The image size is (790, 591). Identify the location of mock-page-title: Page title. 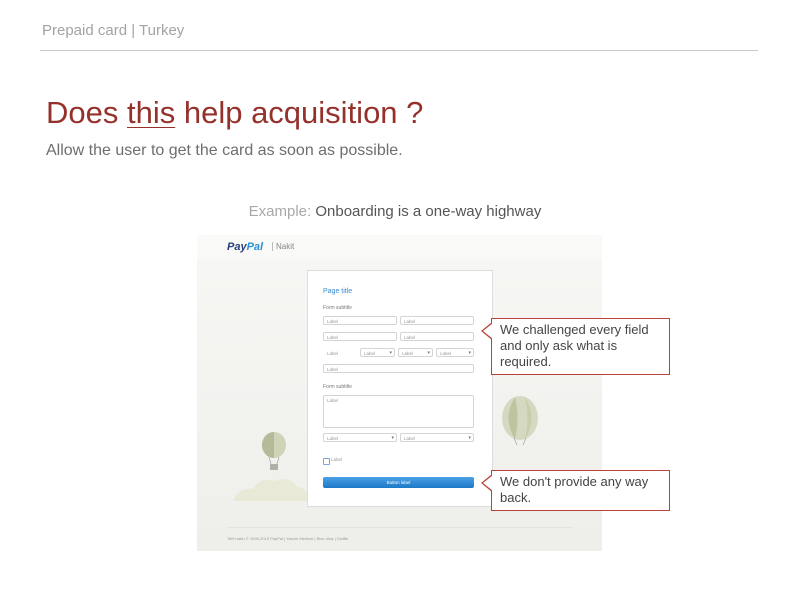
(338, 291).